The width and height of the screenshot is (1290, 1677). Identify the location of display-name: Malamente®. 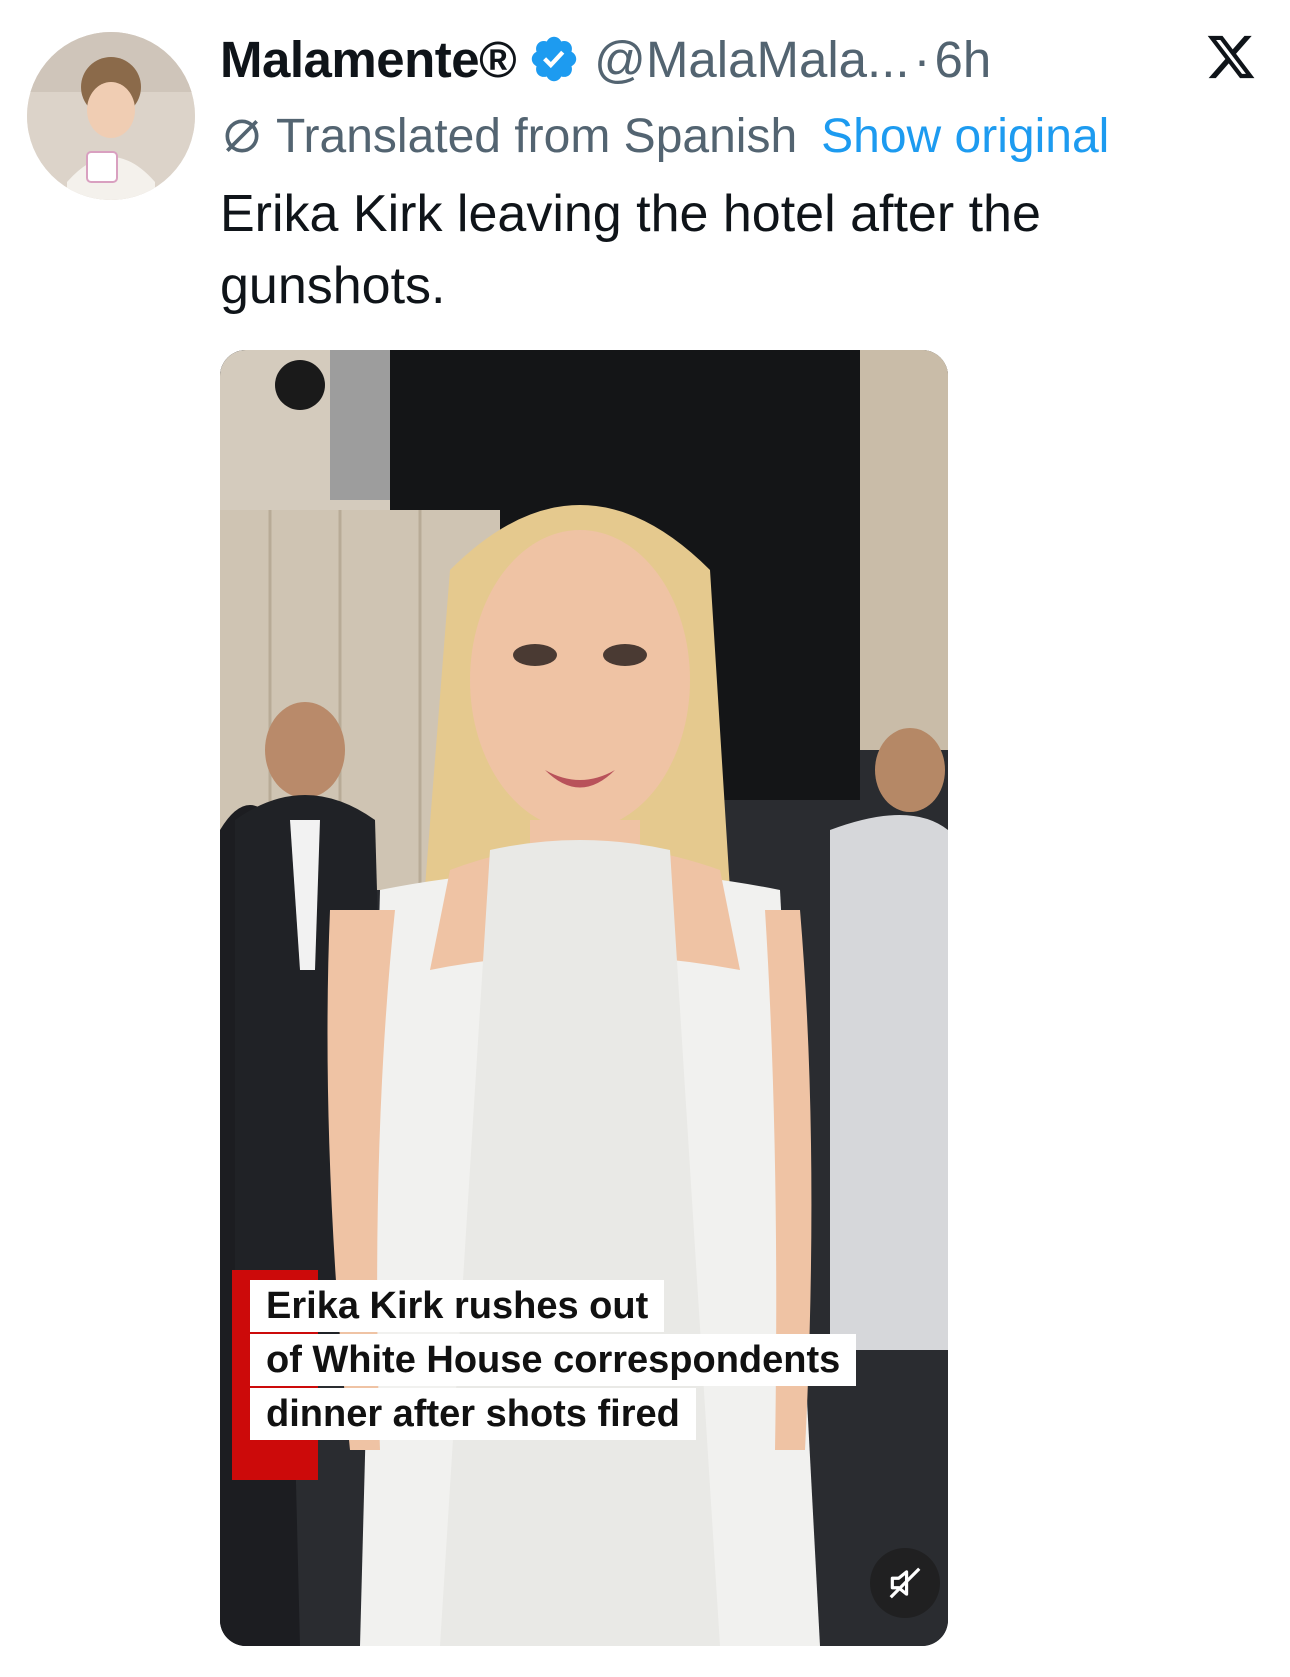
(368, 59).